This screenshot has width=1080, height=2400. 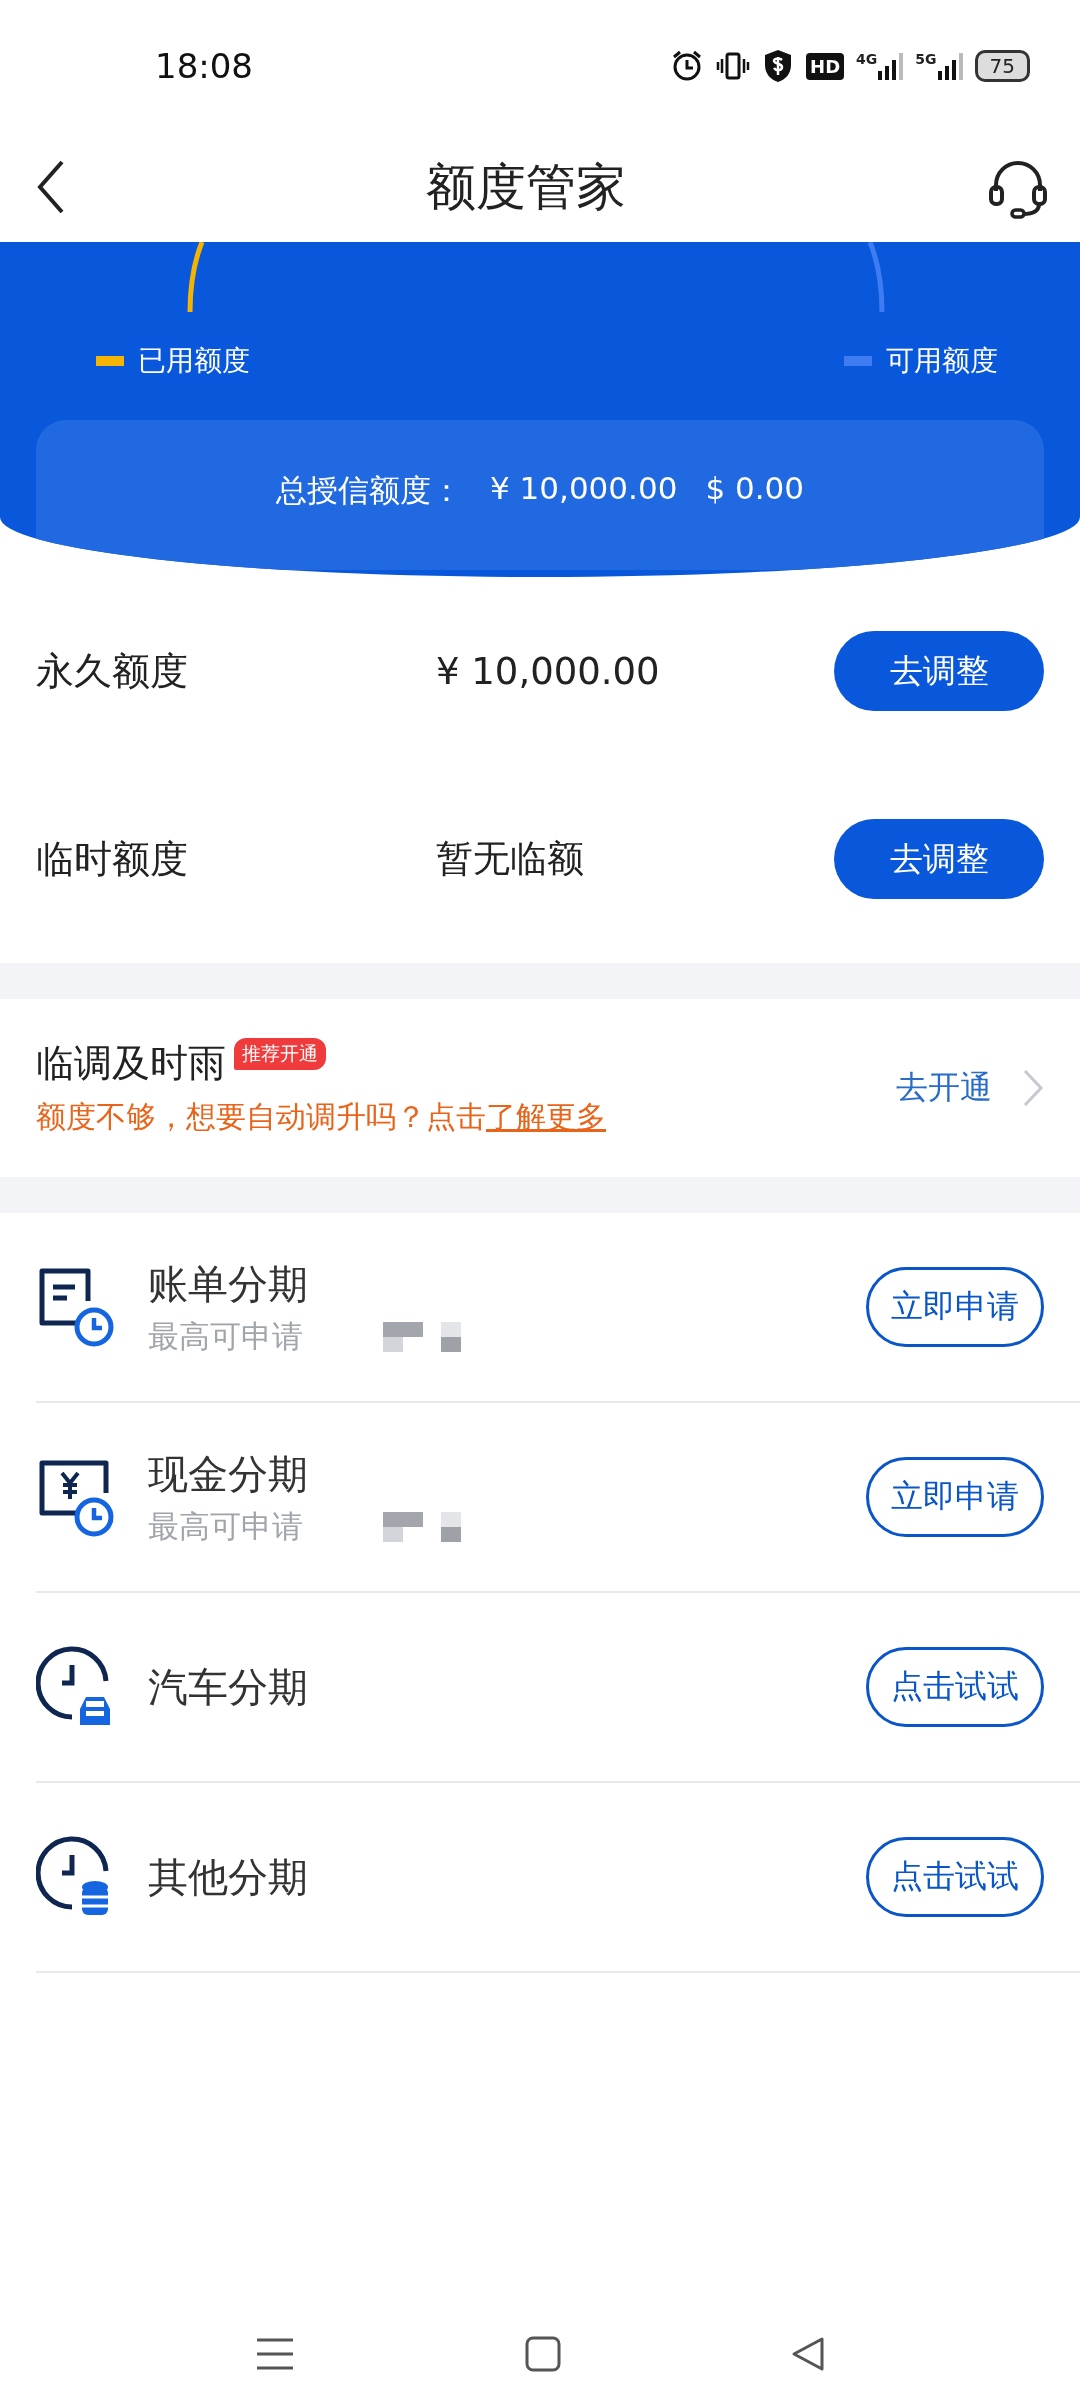 I want to click on menu-icon, so click(x=275, y=2354).